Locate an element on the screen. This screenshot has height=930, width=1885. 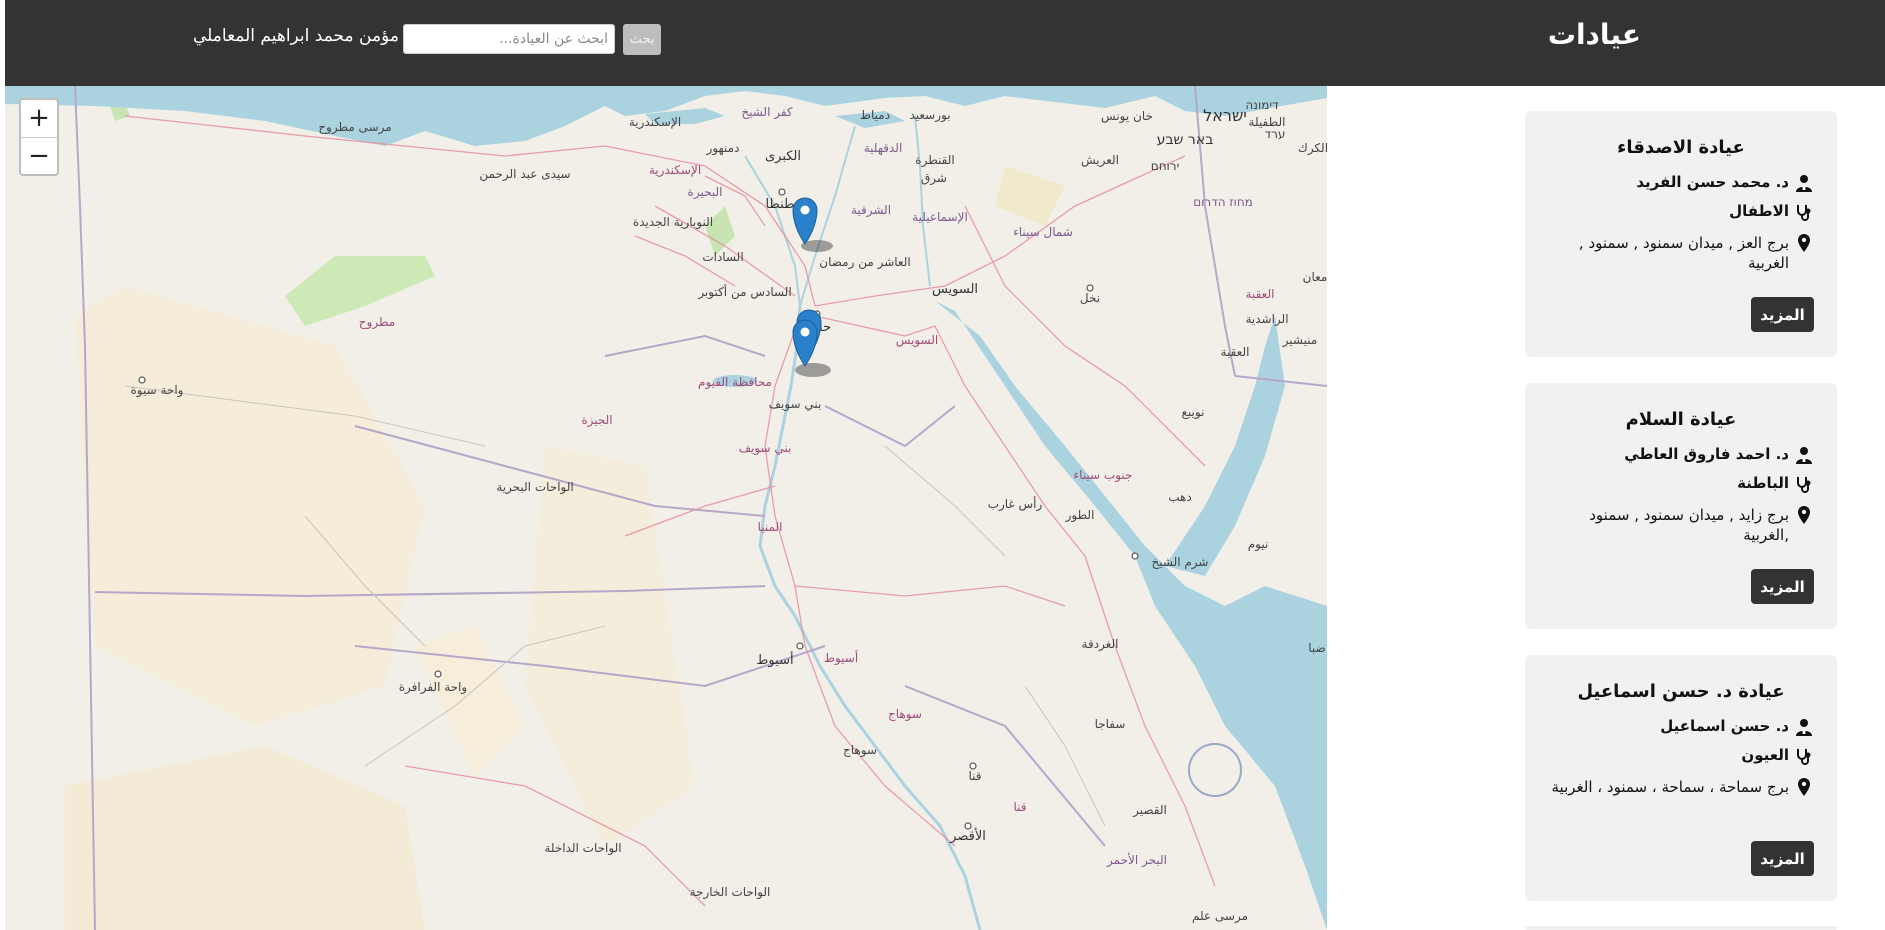
map-label: نخل is located at coordinates (1090, 298).